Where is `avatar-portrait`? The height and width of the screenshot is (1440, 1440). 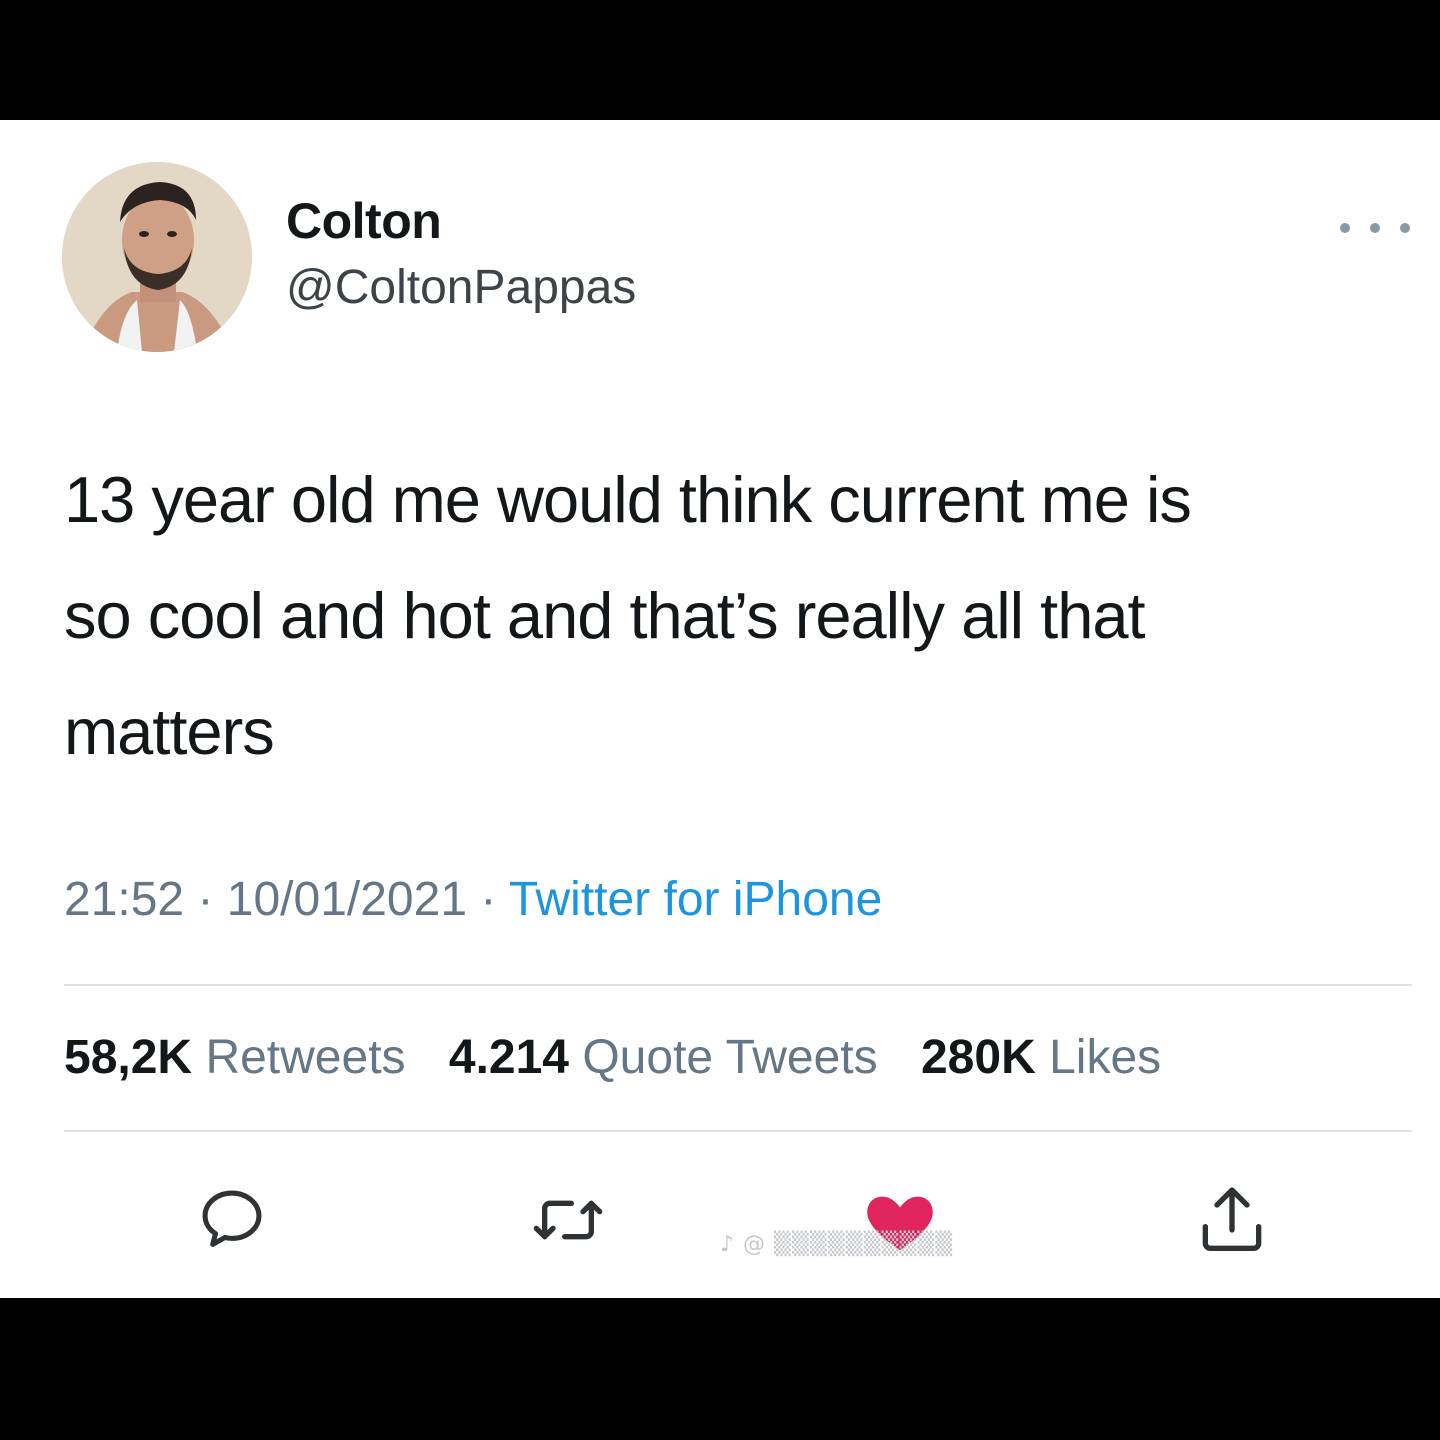 avatar-portrait is located at coordinates (157, 257).